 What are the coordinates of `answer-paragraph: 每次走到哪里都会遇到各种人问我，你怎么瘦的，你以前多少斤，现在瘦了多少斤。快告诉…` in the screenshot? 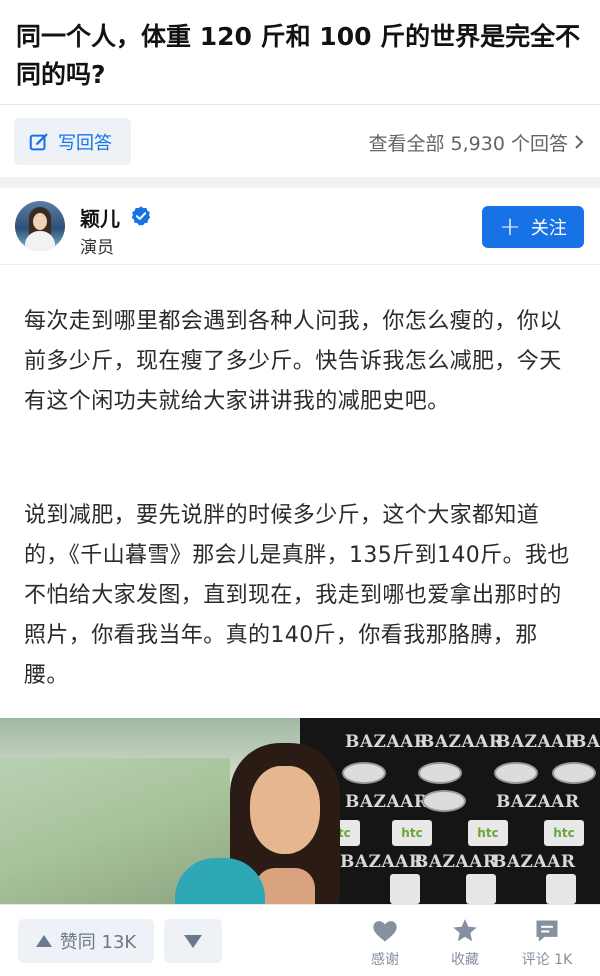 It's located at (293, 361).